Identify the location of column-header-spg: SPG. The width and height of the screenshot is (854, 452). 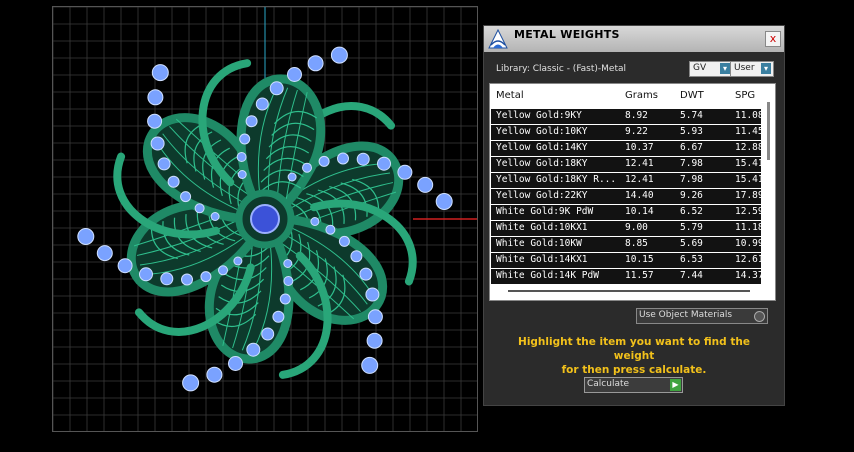
(745, 96).